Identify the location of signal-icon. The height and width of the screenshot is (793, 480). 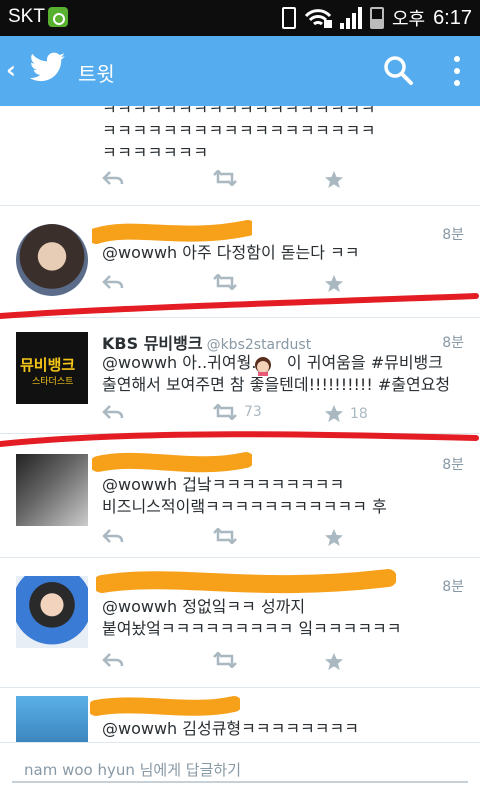
(350, 18).